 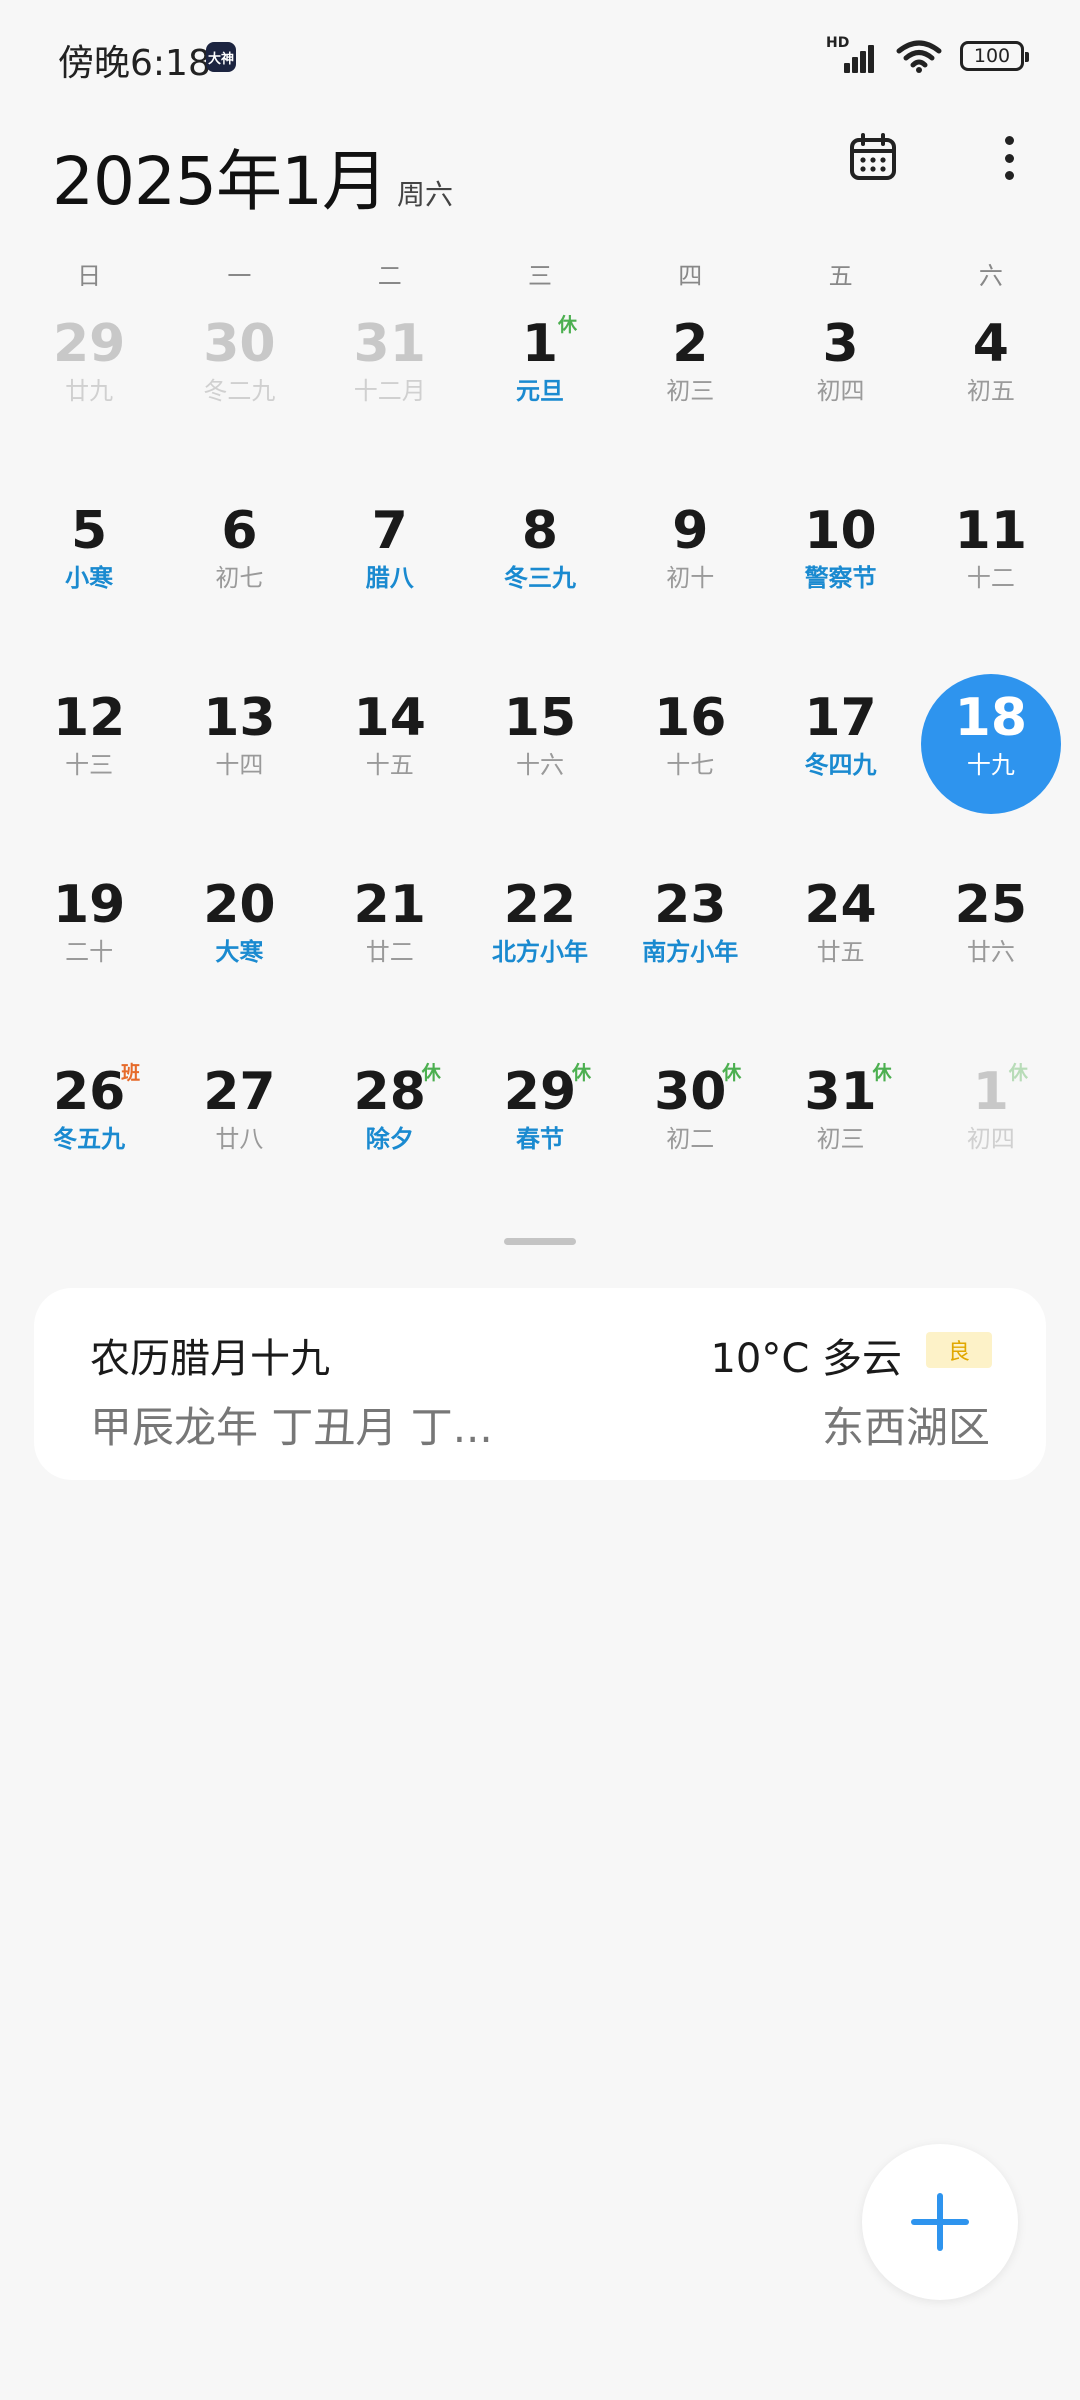 I want to click on day-number: 3, so click(x=840, y=344).